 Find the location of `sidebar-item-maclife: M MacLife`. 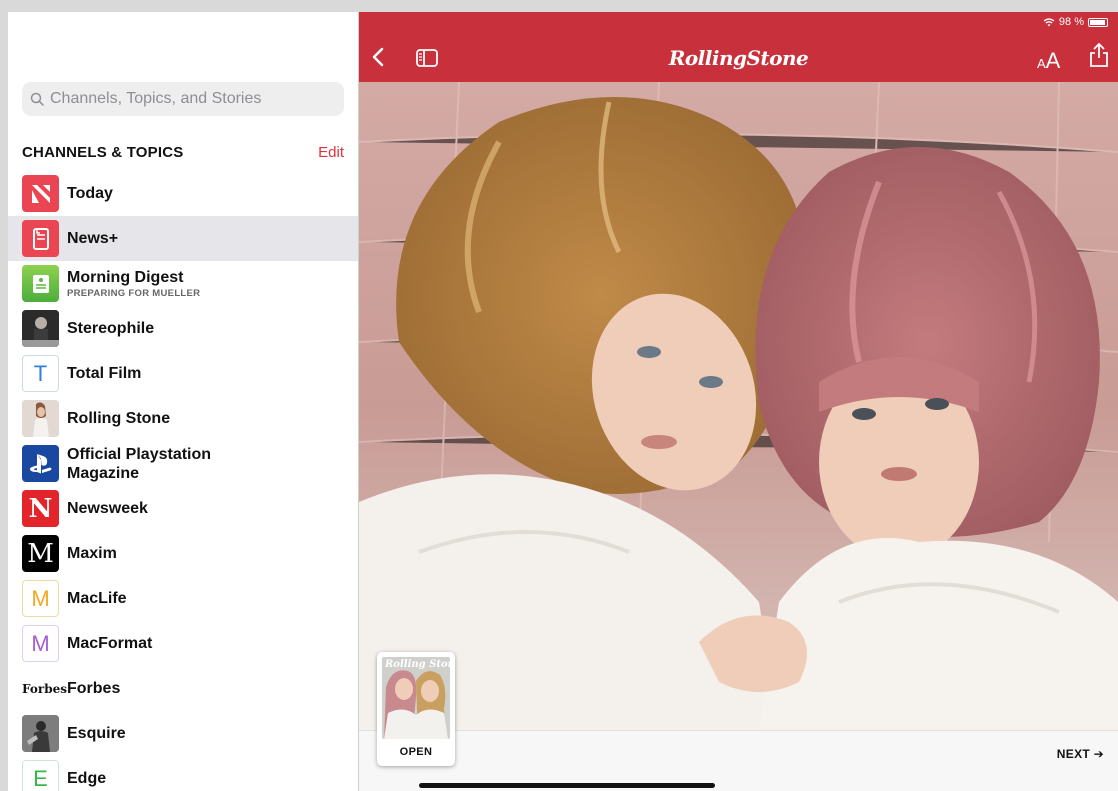

sidebar-item-maclife: M MacLife is located at coordinates (183, 598).